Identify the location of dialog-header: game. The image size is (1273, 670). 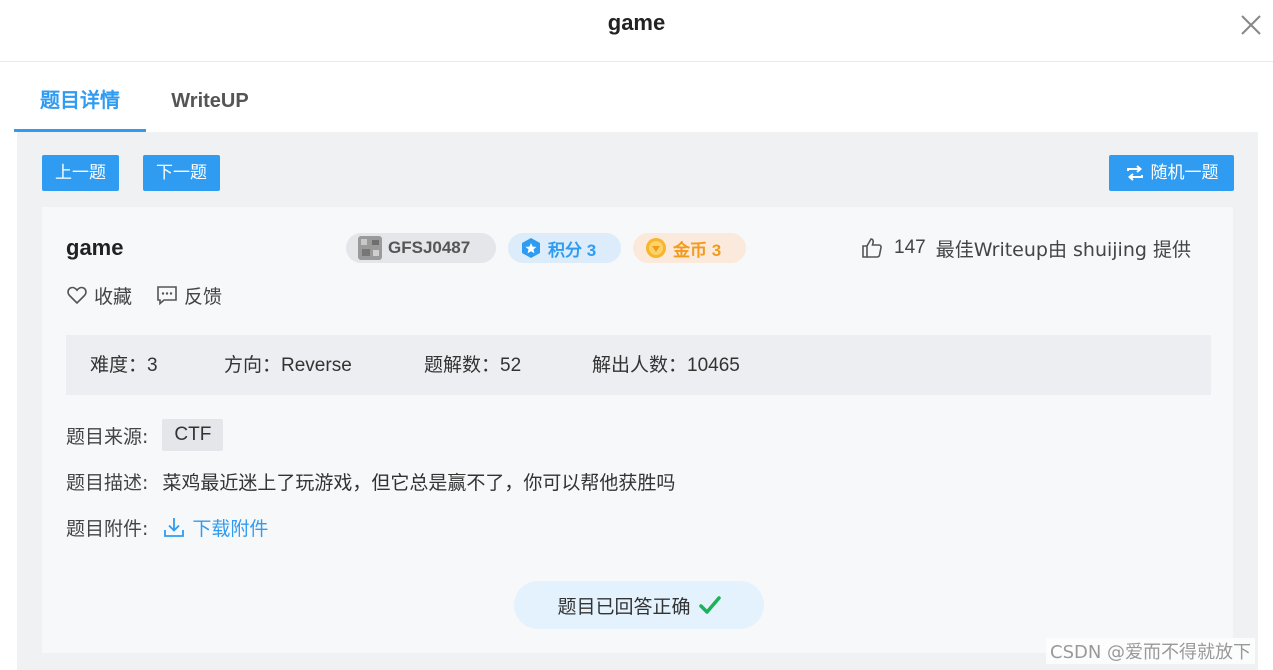
(636, 31).